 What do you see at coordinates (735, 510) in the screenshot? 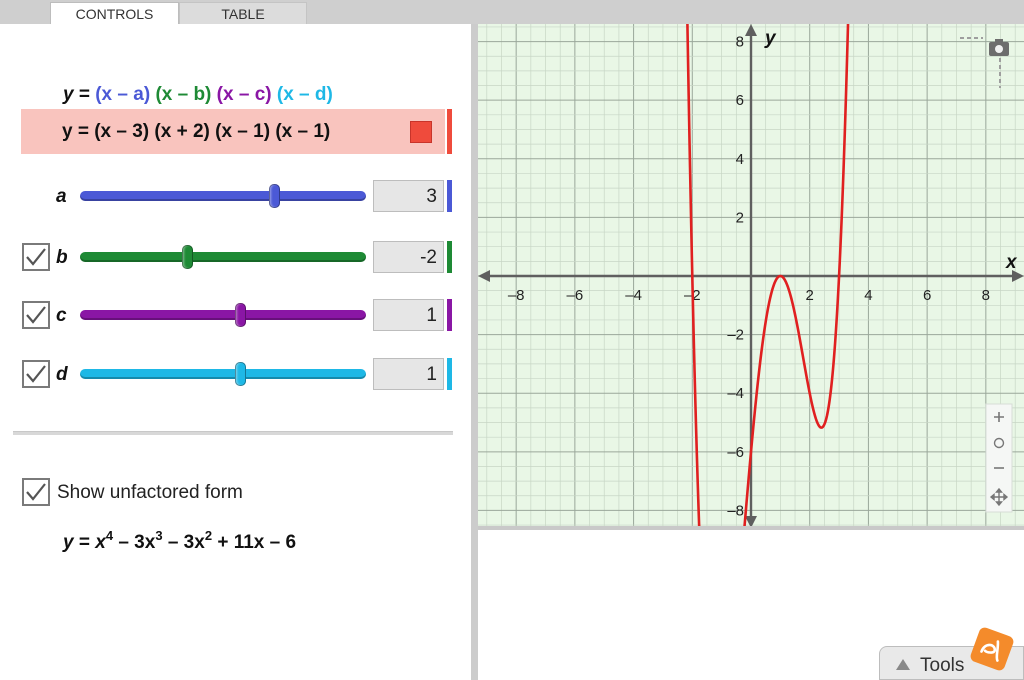
I see `y-tick-label: –8` at bounding box center [735, 510].